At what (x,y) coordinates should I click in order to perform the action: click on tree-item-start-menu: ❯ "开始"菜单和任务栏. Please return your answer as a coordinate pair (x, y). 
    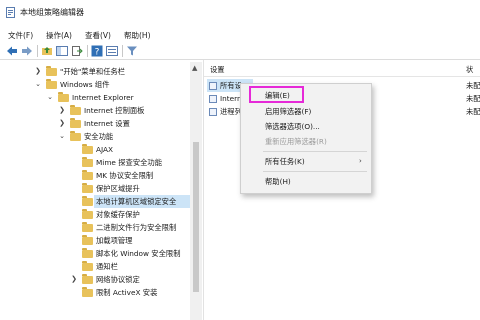
    Looking at the image, I should click on (95, 71).